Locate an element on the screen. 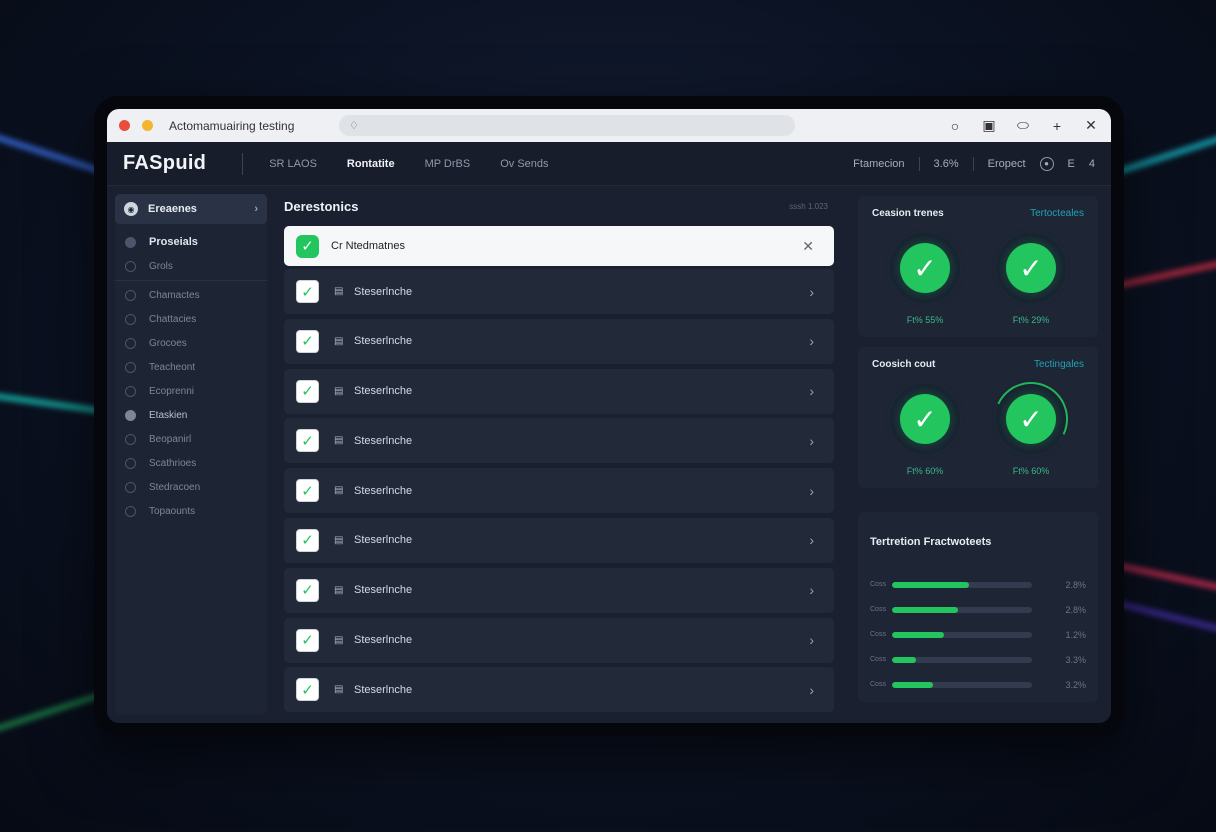  gauge-value: Ft% 55% is located at coordinates (925, 320).